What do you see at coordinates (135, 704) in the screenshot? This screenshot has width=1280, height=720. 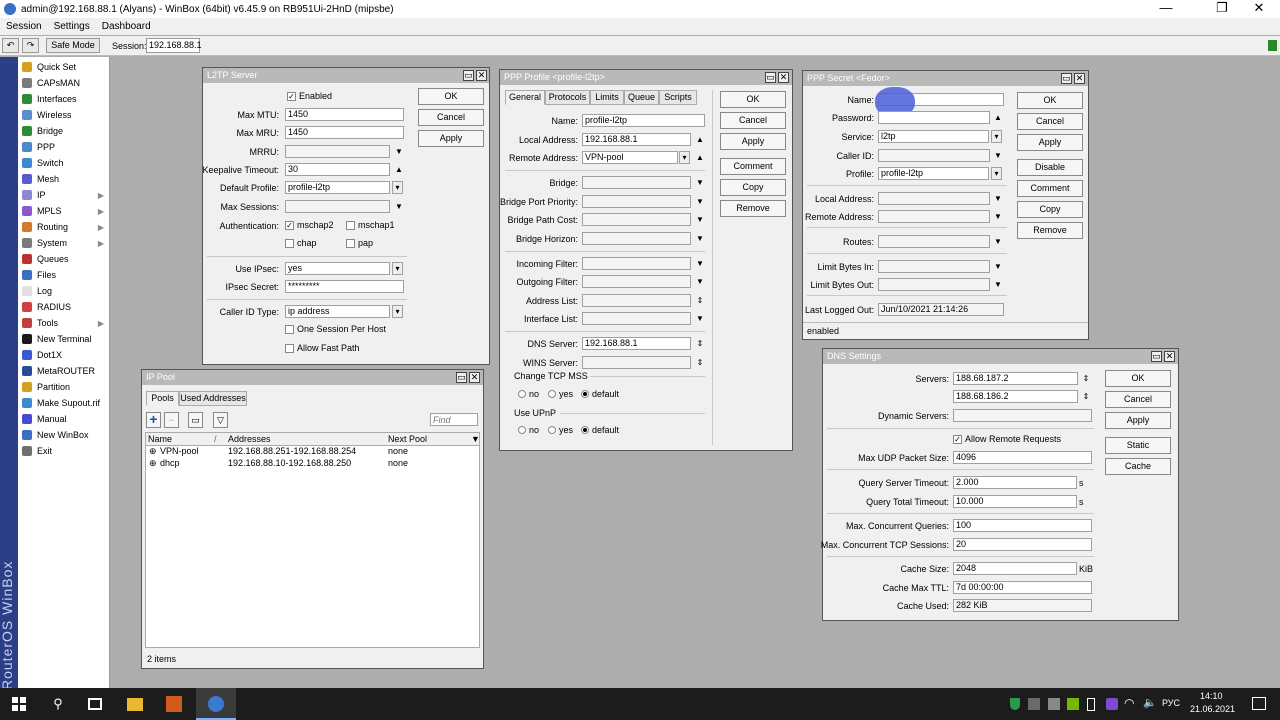 I see `file-explorer-icon` at bounding box center [135, 704].